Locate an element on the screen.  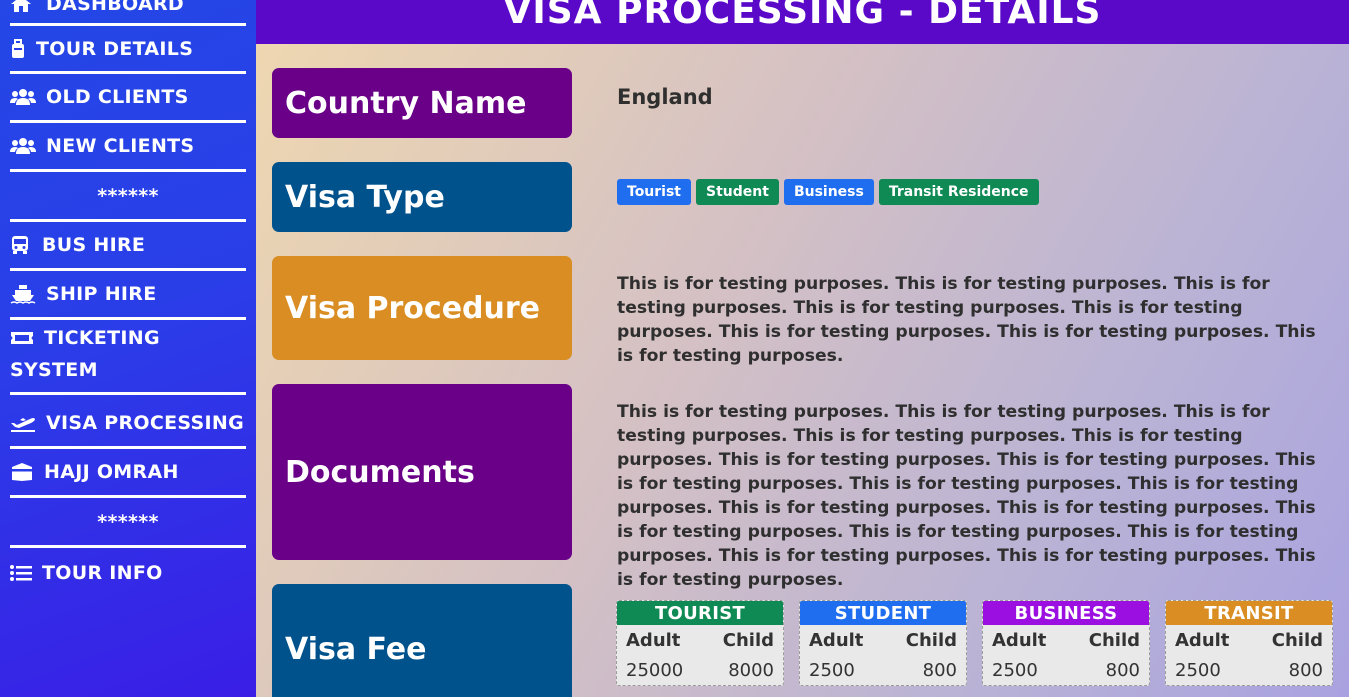
sidebar-item-visa-processing: VISA PROCESSING is located at coordinates (128, 424).